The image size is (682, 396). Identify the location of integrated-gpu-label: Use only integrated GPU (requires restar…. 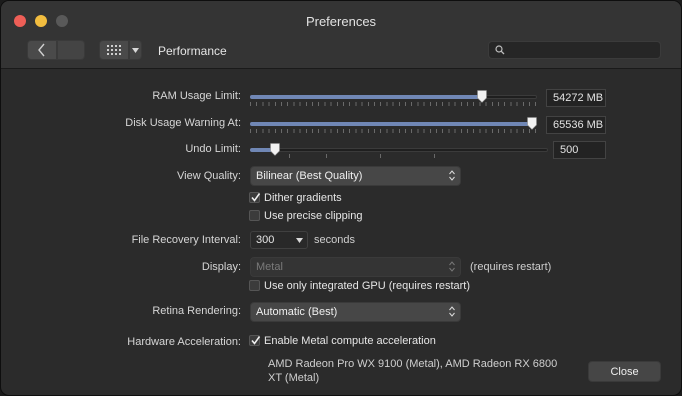
(367, 286).